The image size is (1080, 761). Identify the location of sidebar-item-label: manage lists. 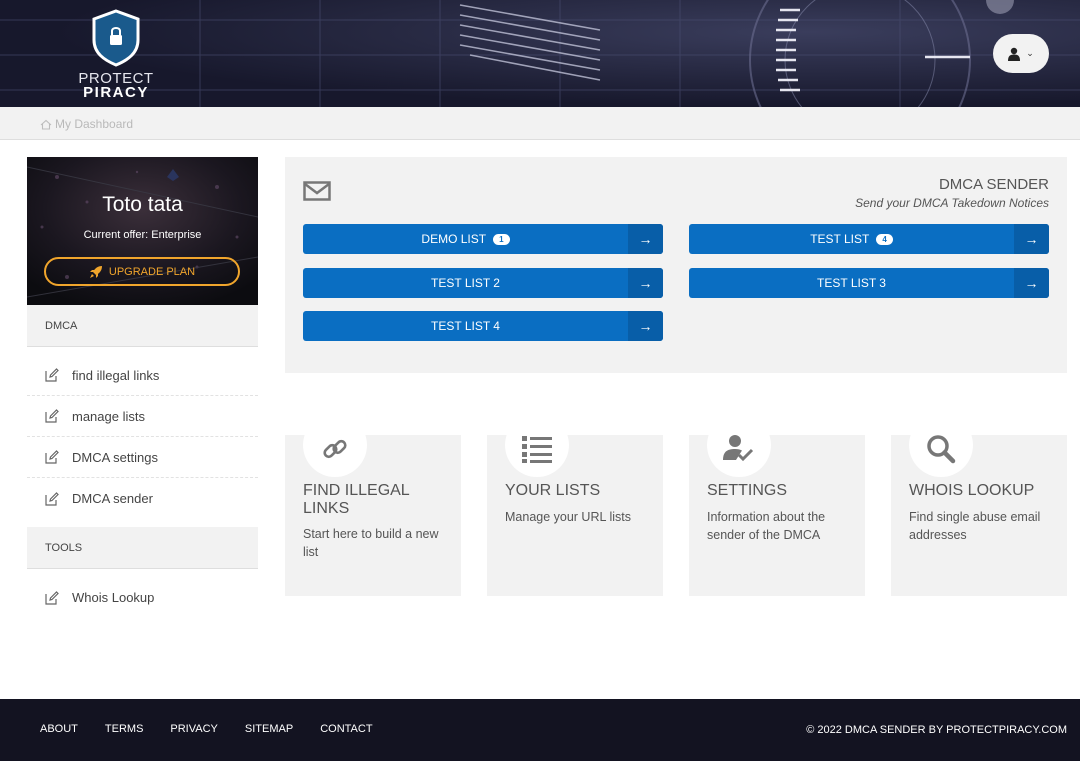
(108, 416).